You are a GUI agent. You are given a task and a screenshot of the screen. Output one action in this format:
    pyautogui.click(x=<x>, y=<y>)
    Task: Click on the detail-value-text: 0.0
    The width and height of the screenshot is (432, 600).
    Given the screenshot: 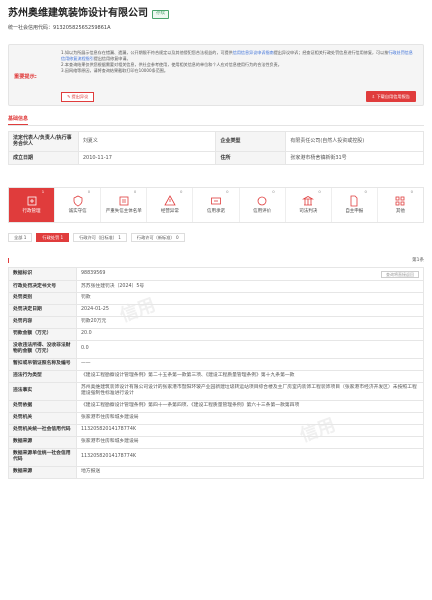 What is the action you would take?
    pyautogui.click(x=85, y=349)
    